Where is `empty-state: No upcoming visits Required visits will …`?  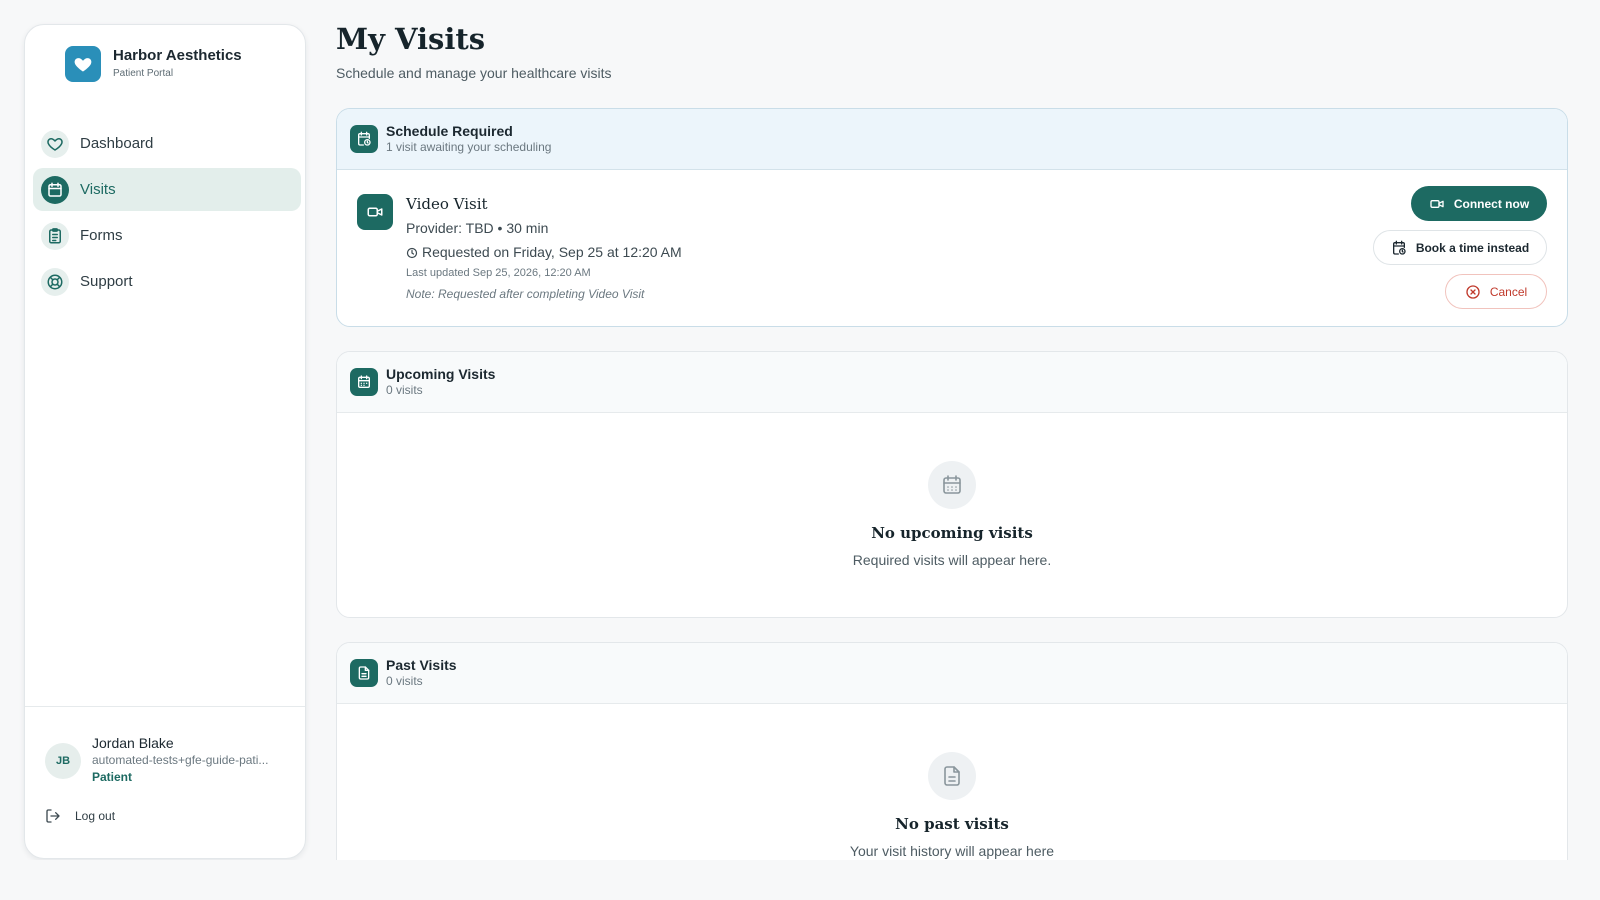 empty-state: No upcoming visits Required visits will … is located at coordinates (952, 491).